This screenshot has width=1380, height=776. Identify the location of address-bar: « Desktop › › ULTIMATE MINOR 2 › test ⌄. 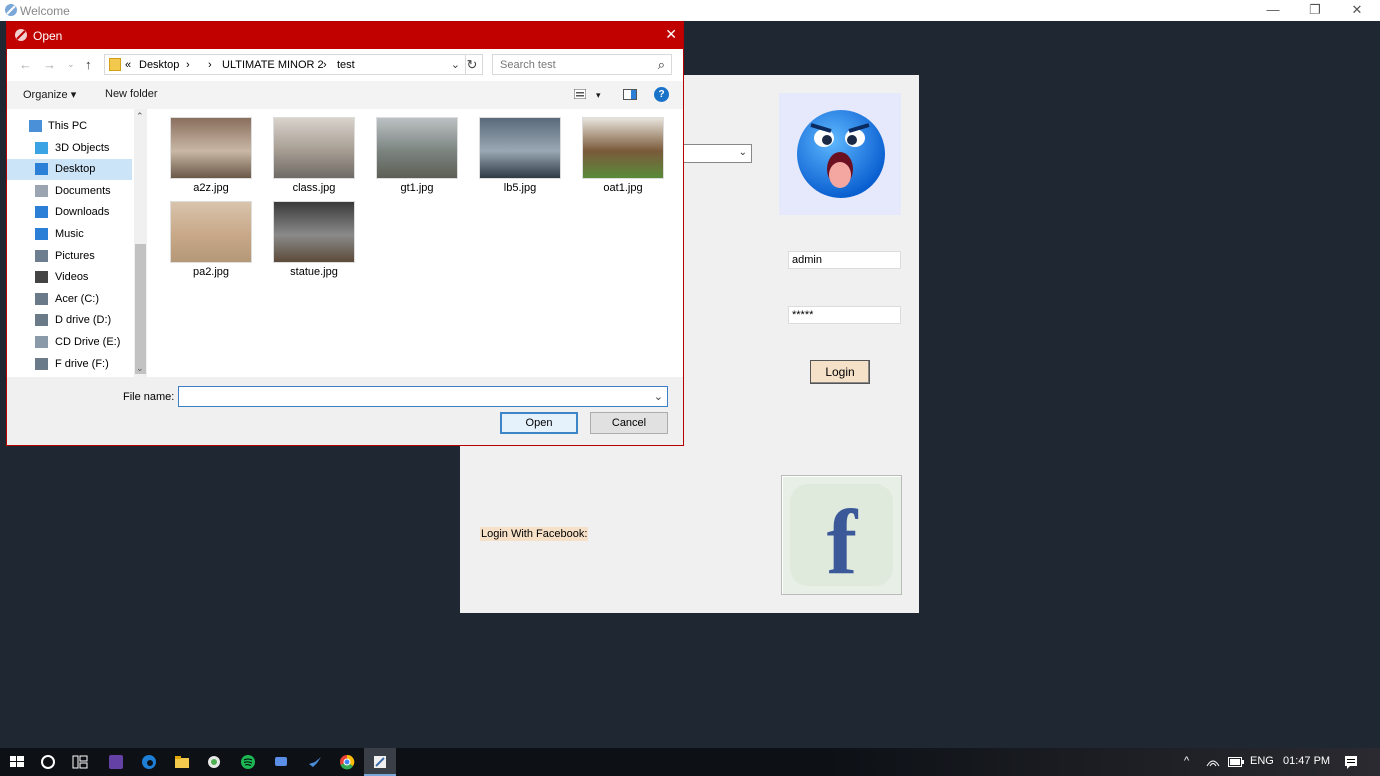
(285, 64).